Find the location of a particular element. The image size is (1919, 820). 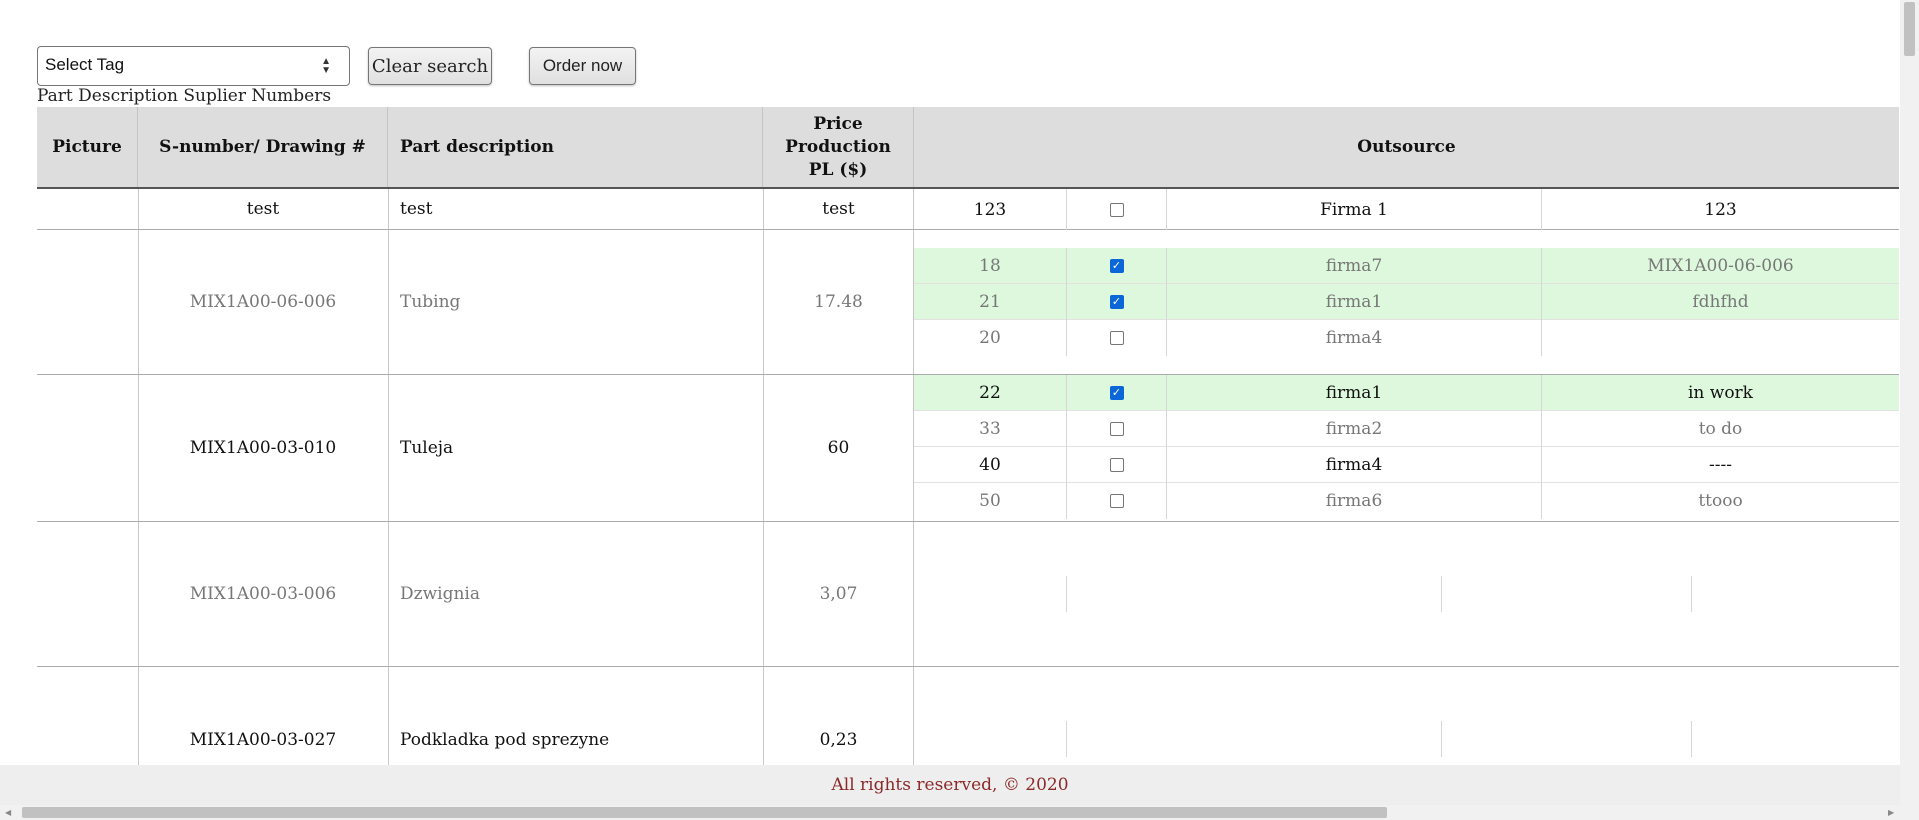

outsource-qty: 18 is located at coordinates (990, 266).